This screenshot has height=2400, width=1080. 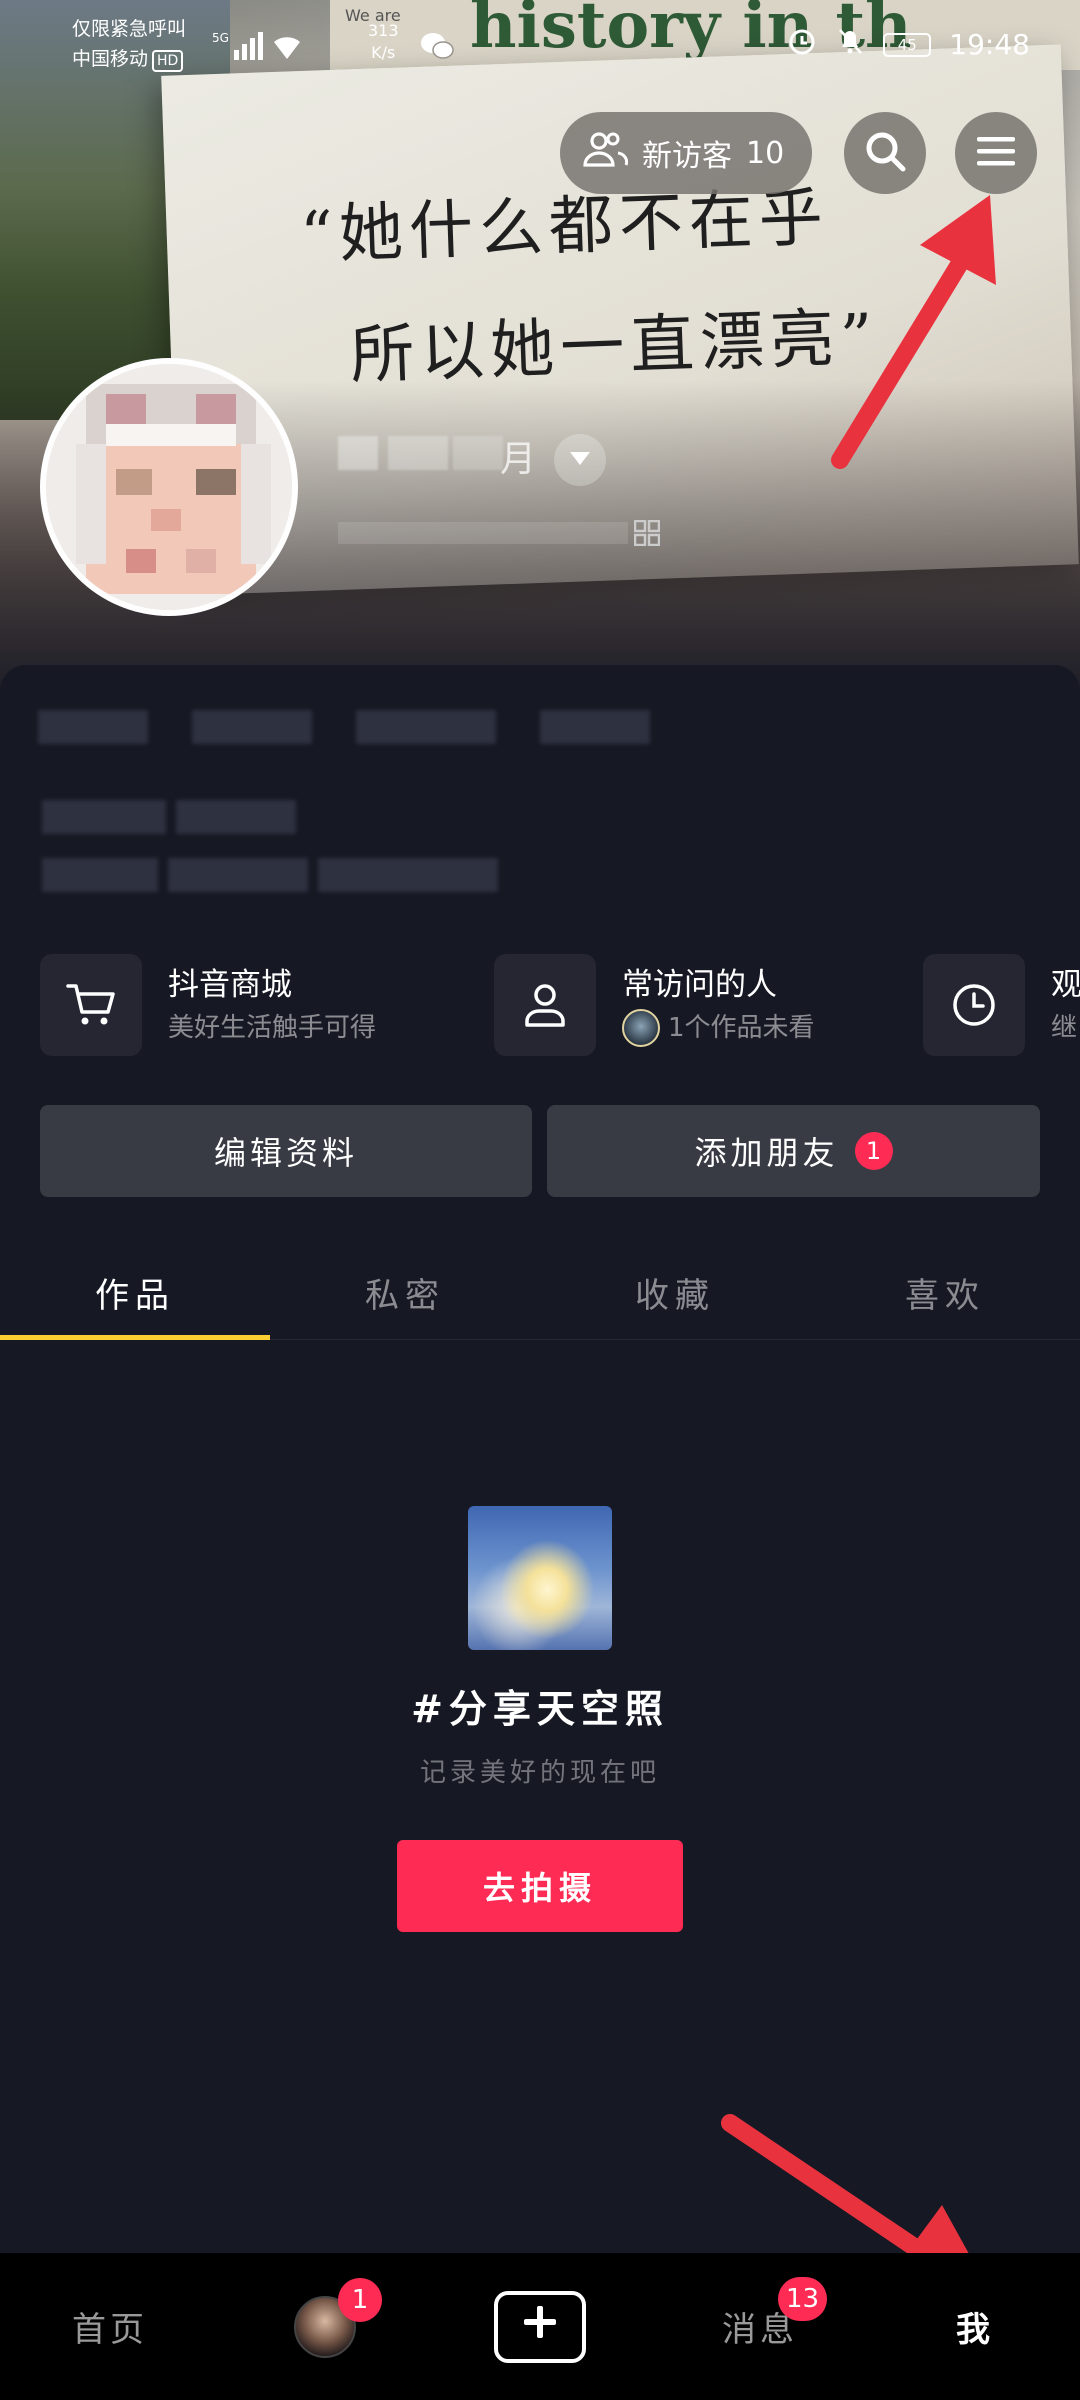 What do you see at coordinates (383, 30) in the screenshot?
I see `network-speed-value: 313` at bounding box center [383, 30].